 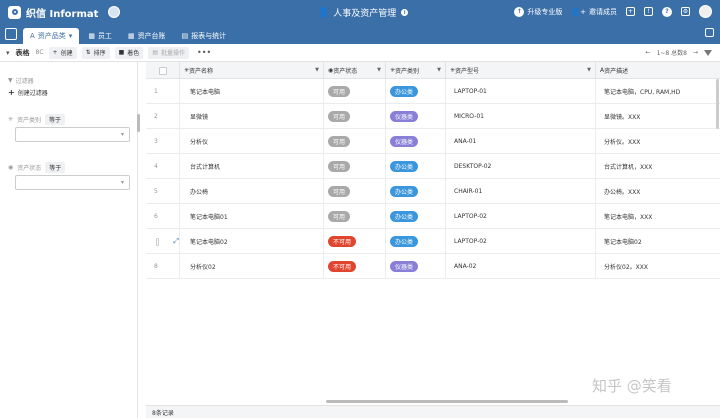 I want to click on description-cell: 分析仪。XXX, so click(x=658, y=141).